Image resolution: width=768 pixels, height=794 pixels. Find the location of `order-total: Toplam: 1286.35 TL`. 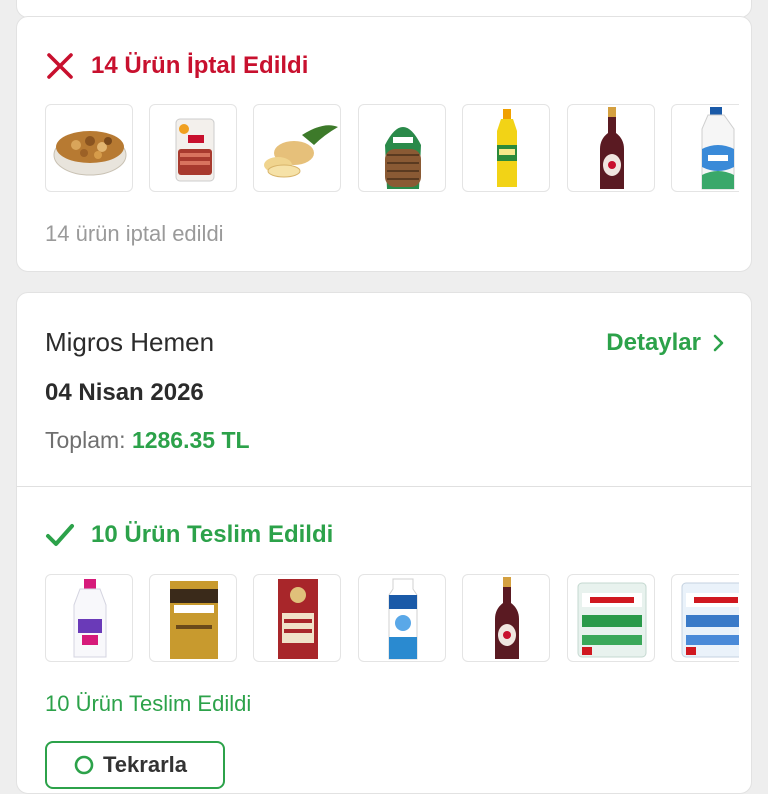

order-total: Toplam: 1286.35 TL is located at coordinates (147, 440).